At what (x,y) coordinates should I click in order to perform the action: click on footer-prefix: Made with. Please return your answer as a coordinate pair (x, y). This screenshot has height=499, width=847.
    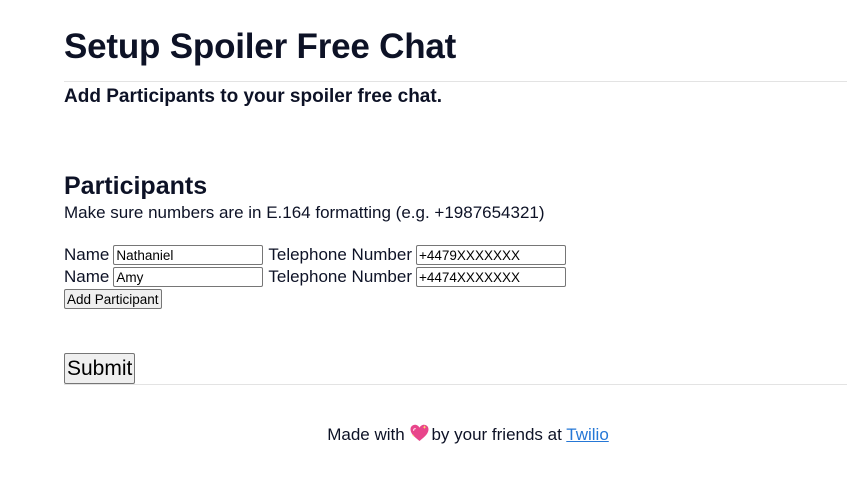
    Looking at the image, I should click on (366, 434).